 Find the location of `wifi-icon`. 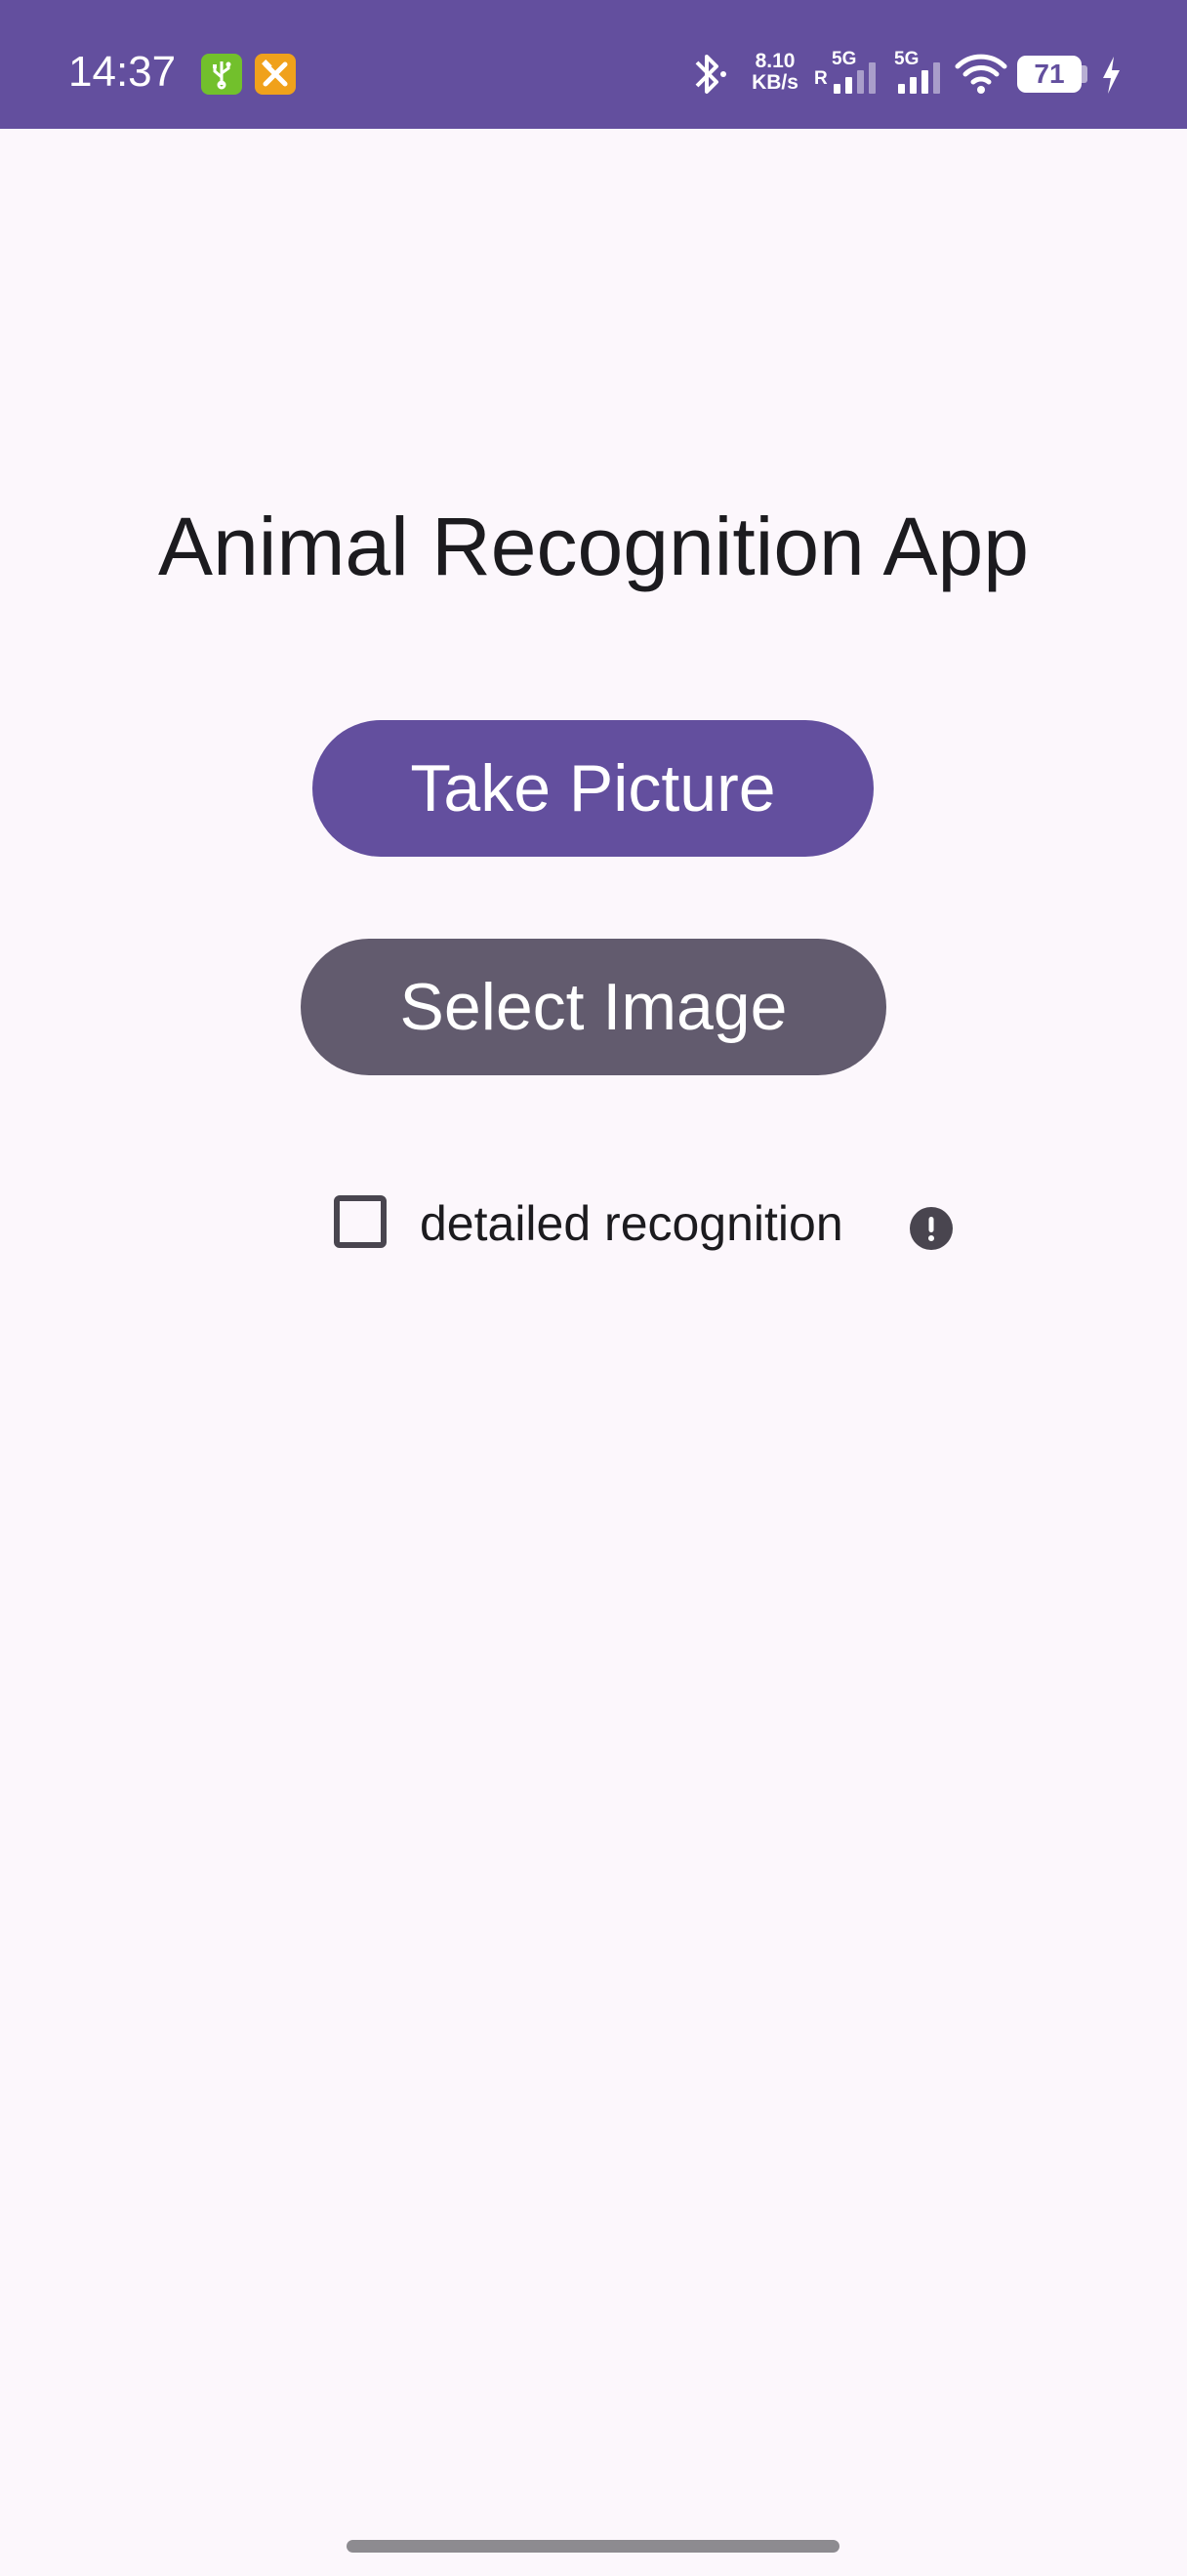

wifi-icon is located at coordinates (981, 76).